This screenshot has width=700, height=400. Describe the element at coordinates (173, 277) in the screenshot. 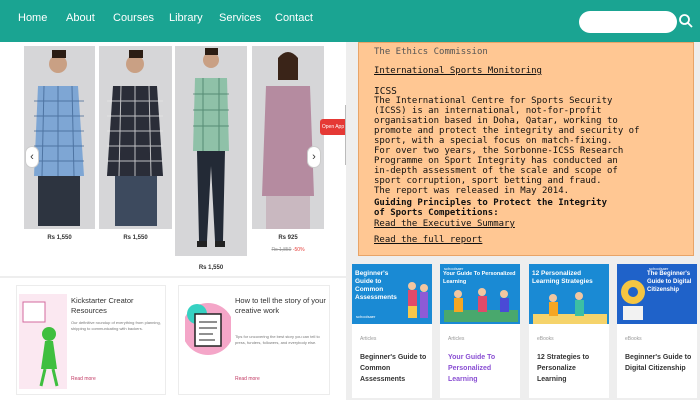

I see `divider` at that location.